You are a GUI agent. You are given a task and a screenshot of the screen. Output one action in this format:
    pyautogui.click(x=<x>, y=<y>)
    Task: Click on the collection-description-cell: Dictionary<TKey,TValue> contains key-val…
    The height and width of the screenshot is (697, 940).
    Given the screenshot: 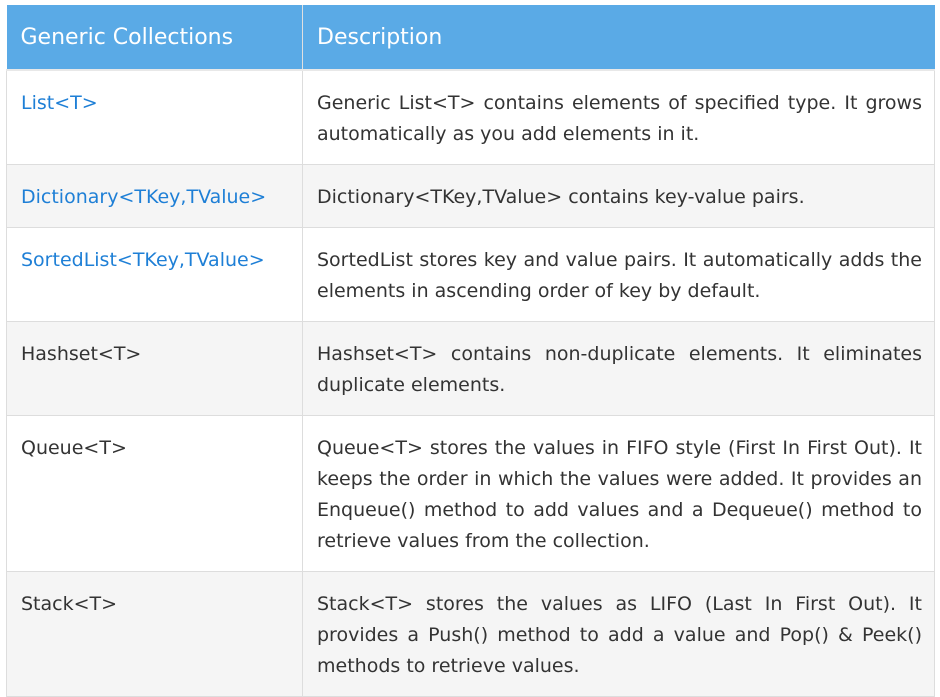 What is the action you would take?
    pyautogui.click(x=618, y=196)
    